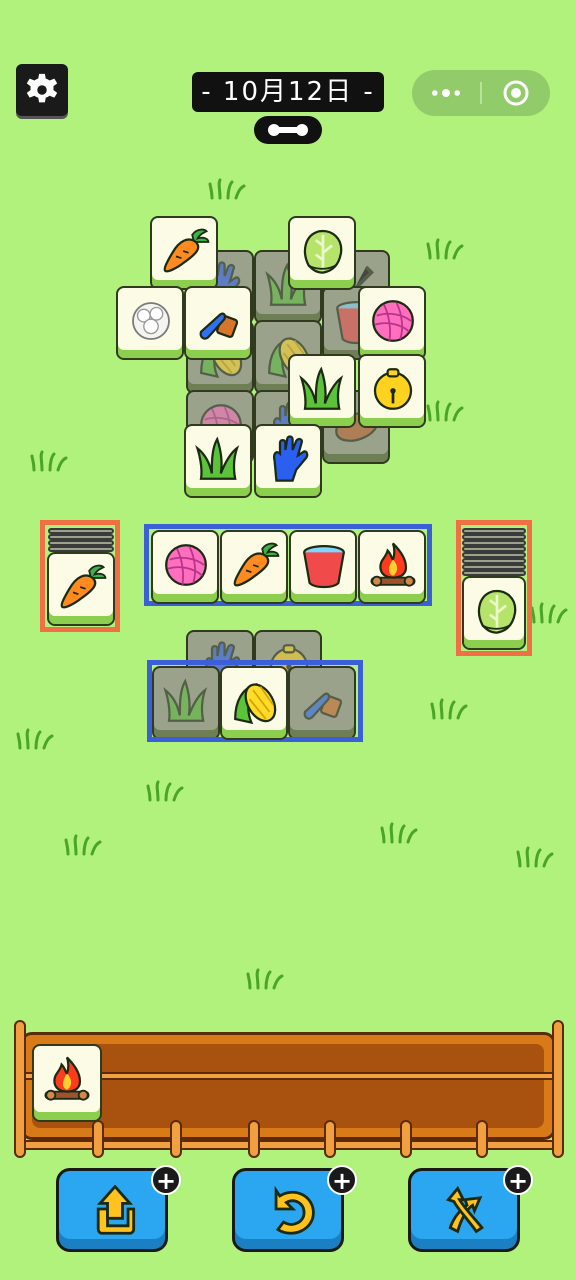  What do you see at coordinates (481, 93) in the screenshot?
I see `miniprogram-capsule` at bounding box center [481, 93].